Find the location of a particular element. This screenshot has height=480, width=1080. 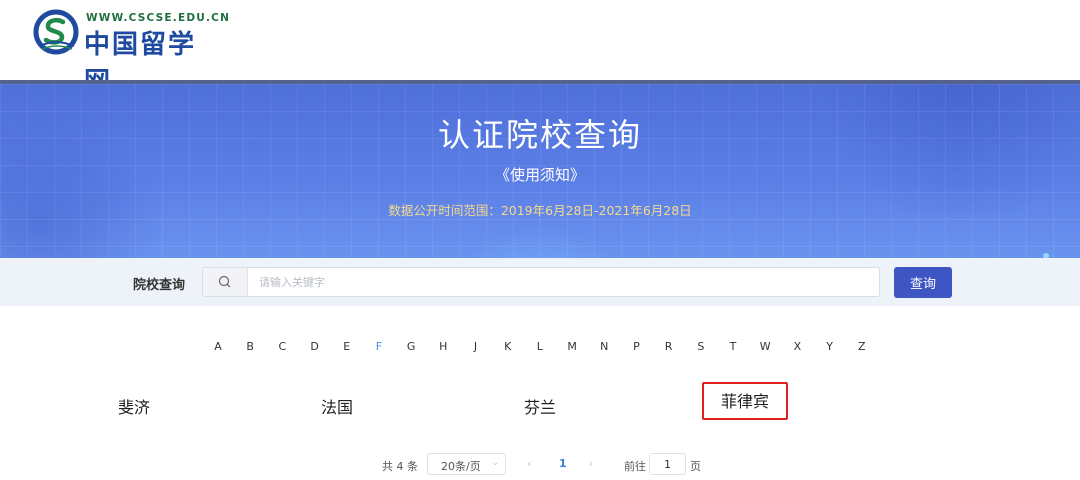

letter-filter-p: P is located at coordinates (636, 348).